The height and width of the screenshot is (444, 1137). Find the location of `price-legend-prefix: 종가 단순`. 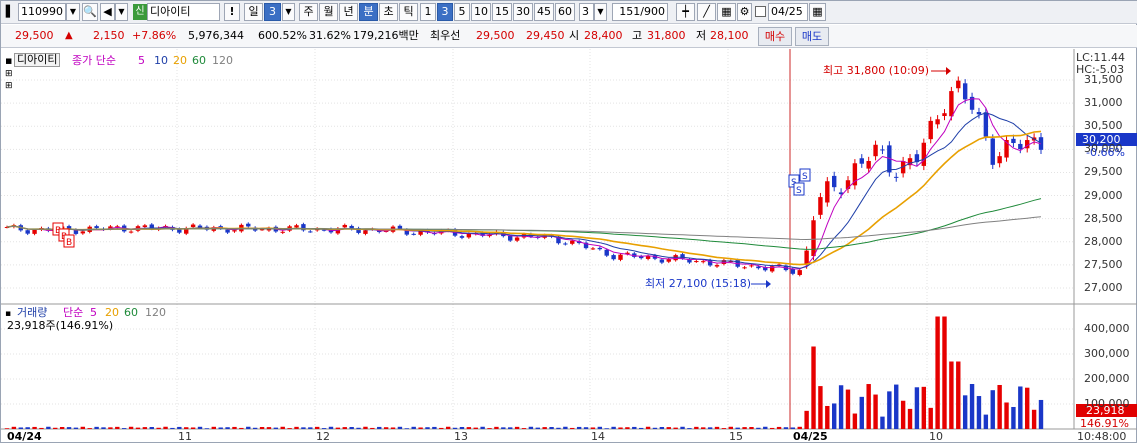

price-legend-prefix: 종가 단순 is located at coordinates (94, 60).